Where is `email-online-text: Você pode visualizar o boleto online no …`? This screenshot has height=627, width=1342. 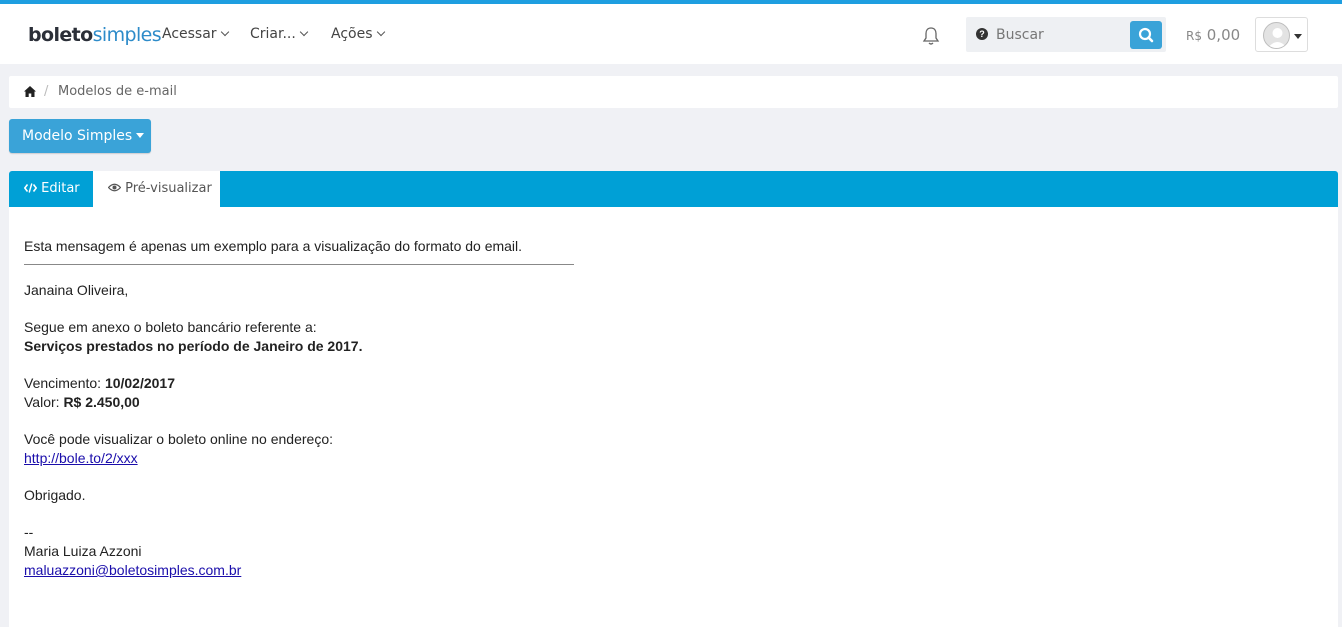 email-online-text: Você pode visualizar o boleto online no … is located at coordinates (178, 439).